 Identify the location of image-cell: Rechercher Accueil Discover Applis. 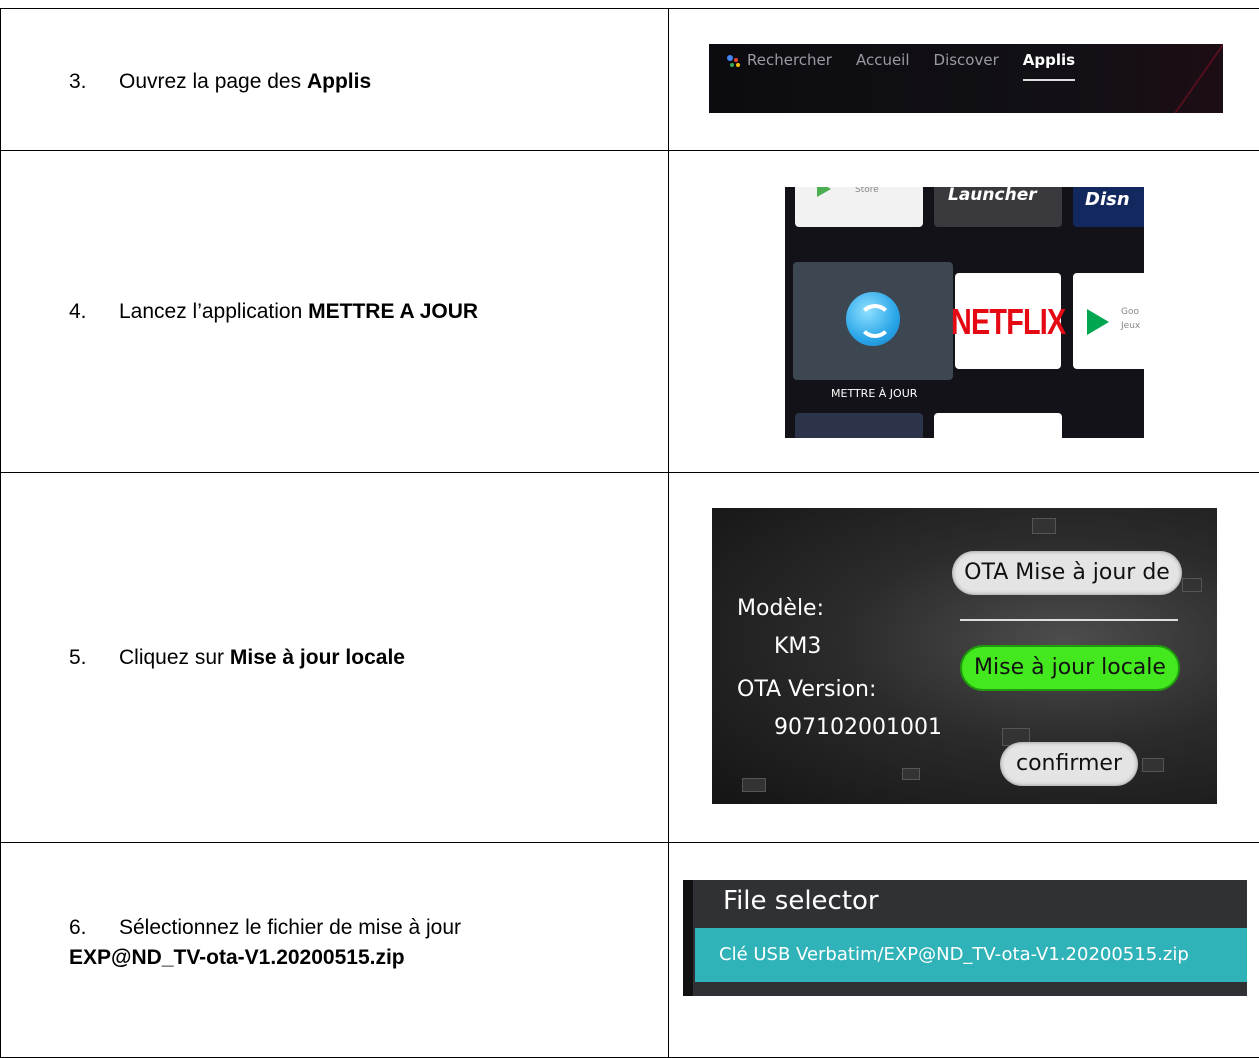
(964, 80).